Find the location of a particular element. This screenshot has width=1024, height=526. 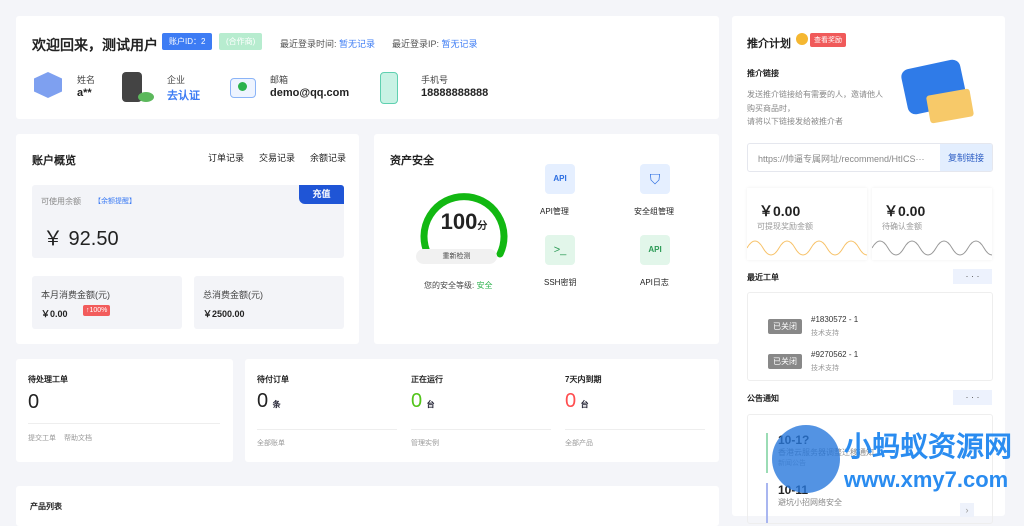

balance-reminder-link: 【余额提醒】 is located at coordinates (115, 201).